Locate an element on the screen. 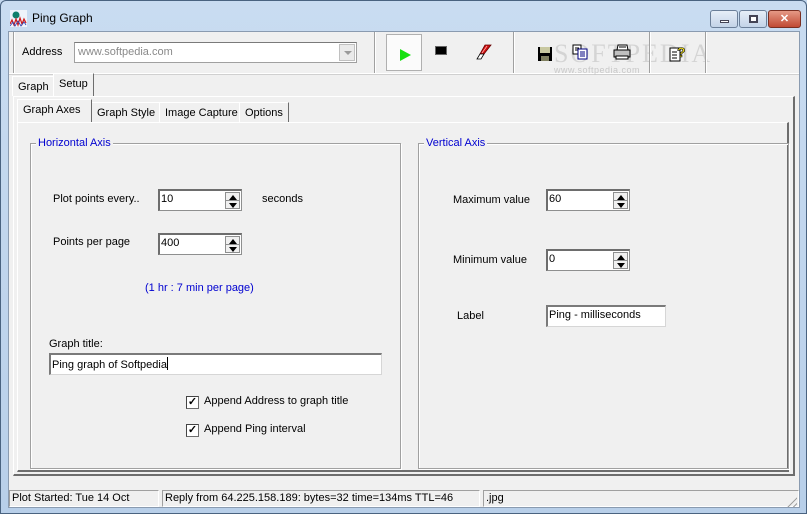 This screenshot has height=514, width=807. min-value: 0 is located at coordinates (552, 259).